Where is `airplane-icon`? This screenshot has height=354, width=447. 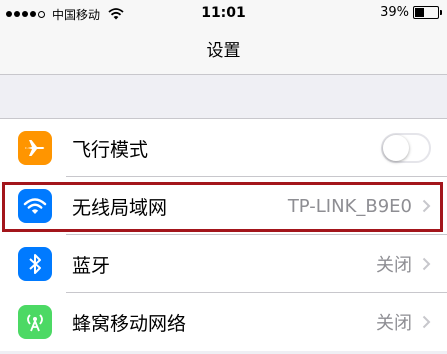
airplane-icon is located at coordinates (35, 148).